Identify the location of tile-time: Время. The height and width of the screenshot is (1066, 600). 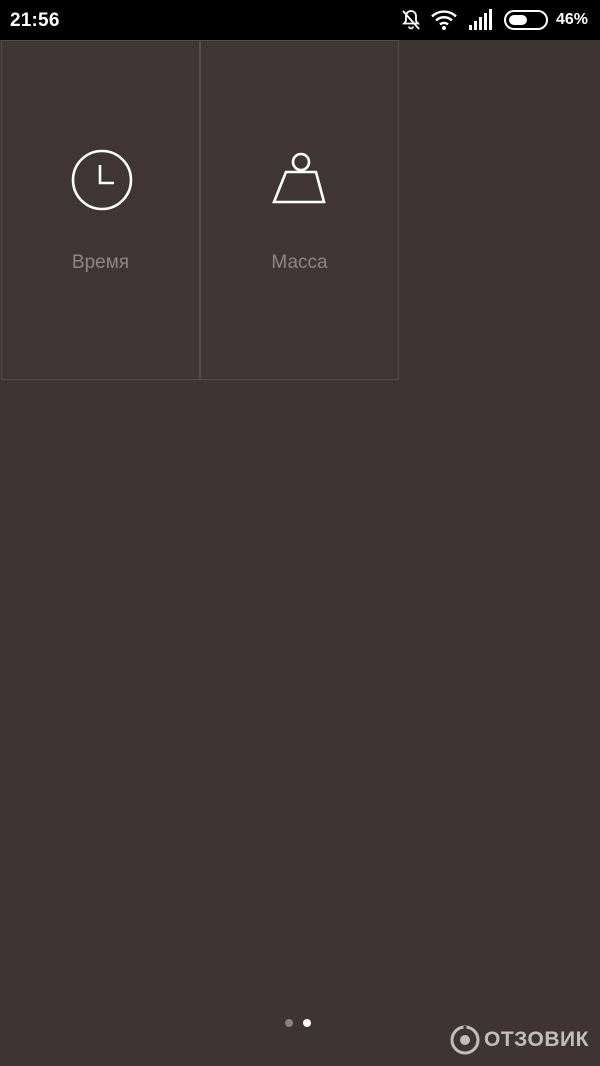
(100, 210).